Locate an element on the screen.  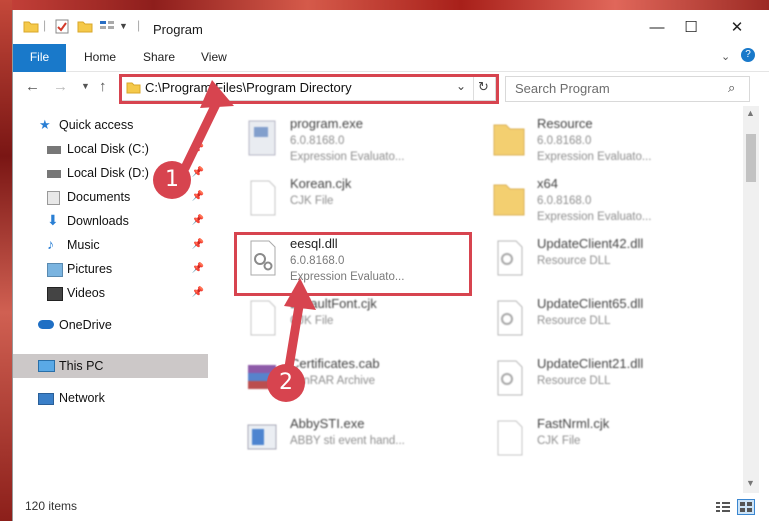
arrow-2-line is located at coordinates (294, 336).